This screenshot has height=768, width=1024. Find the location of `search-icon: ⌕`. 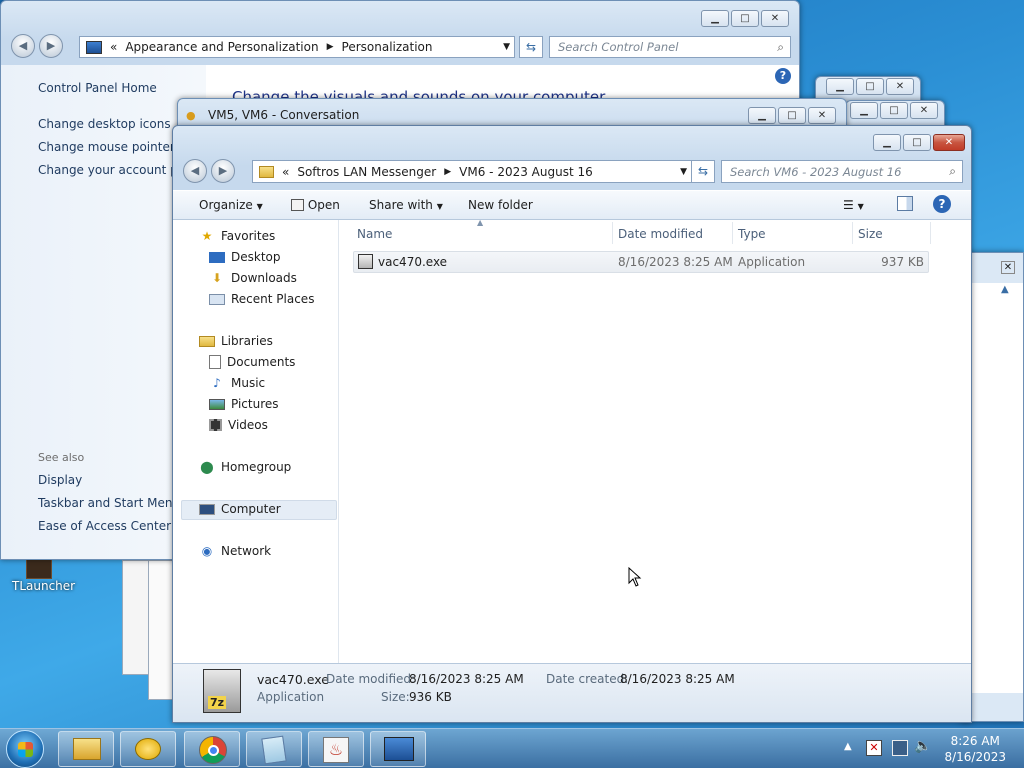

search-icon: ⌕ is located at coordinates (952, 171).